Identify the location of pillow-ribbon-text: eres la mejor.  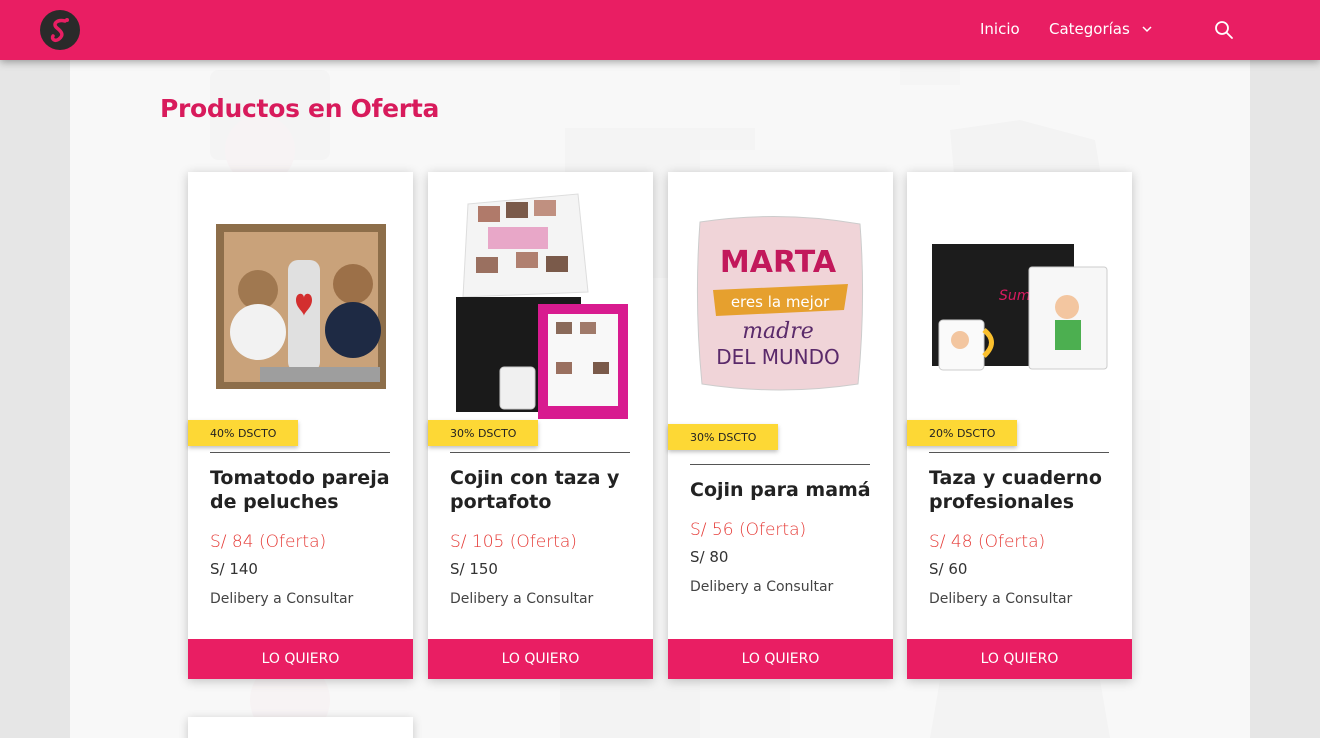
(780, 302).